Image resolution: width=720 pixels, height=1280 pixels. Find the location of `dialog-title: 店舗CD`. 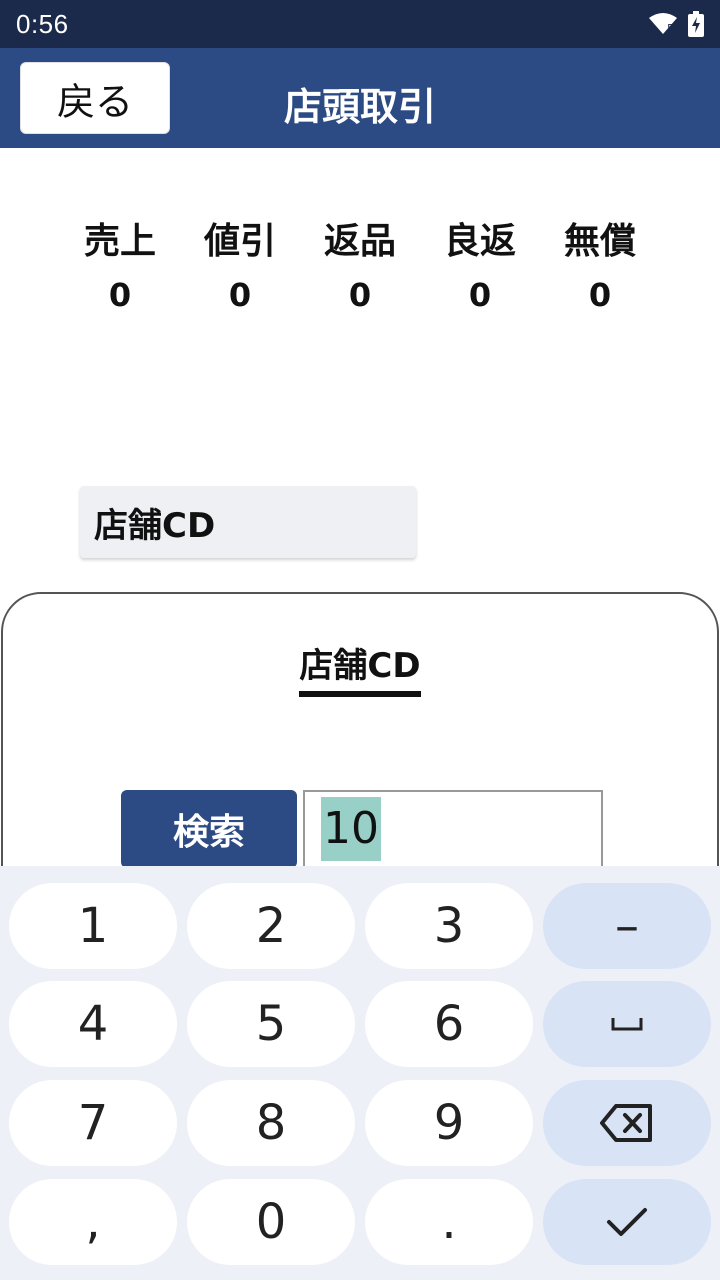

dialog-title: 店舗CD is located at coordinates (360, 667).